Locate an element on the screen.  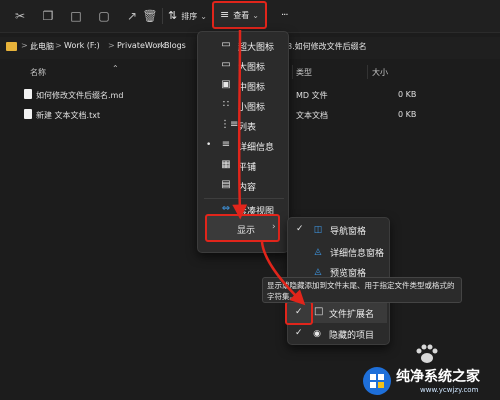
logo-icon is located at coordinates (377, 381).